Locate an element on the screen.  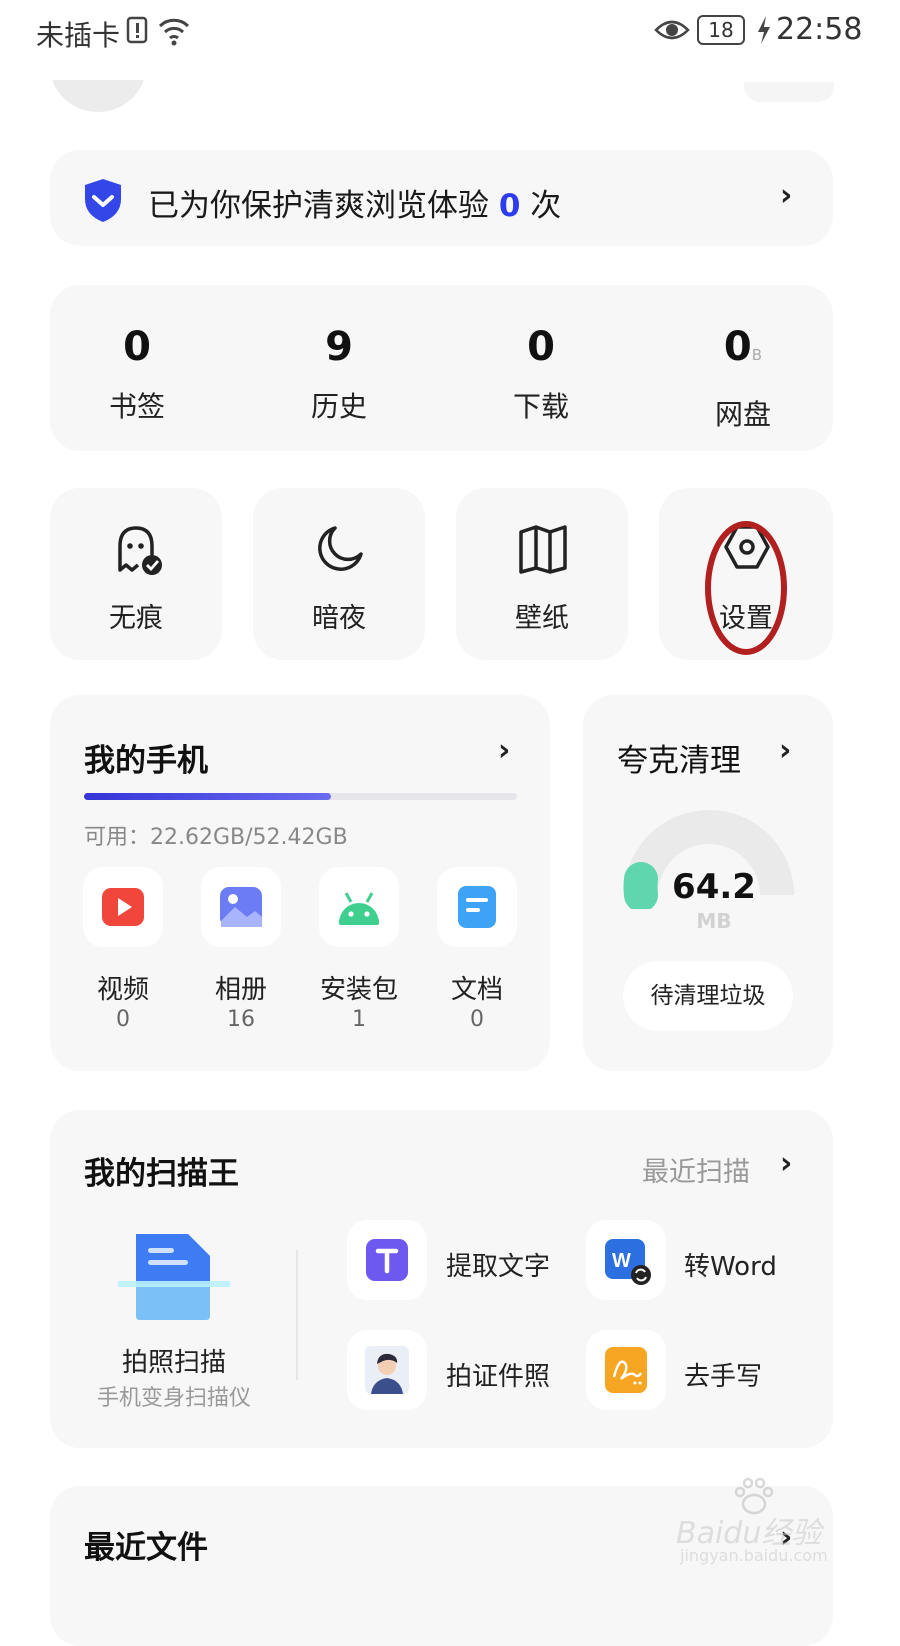
app-label: 文档 is located at coordinates (476, 990).